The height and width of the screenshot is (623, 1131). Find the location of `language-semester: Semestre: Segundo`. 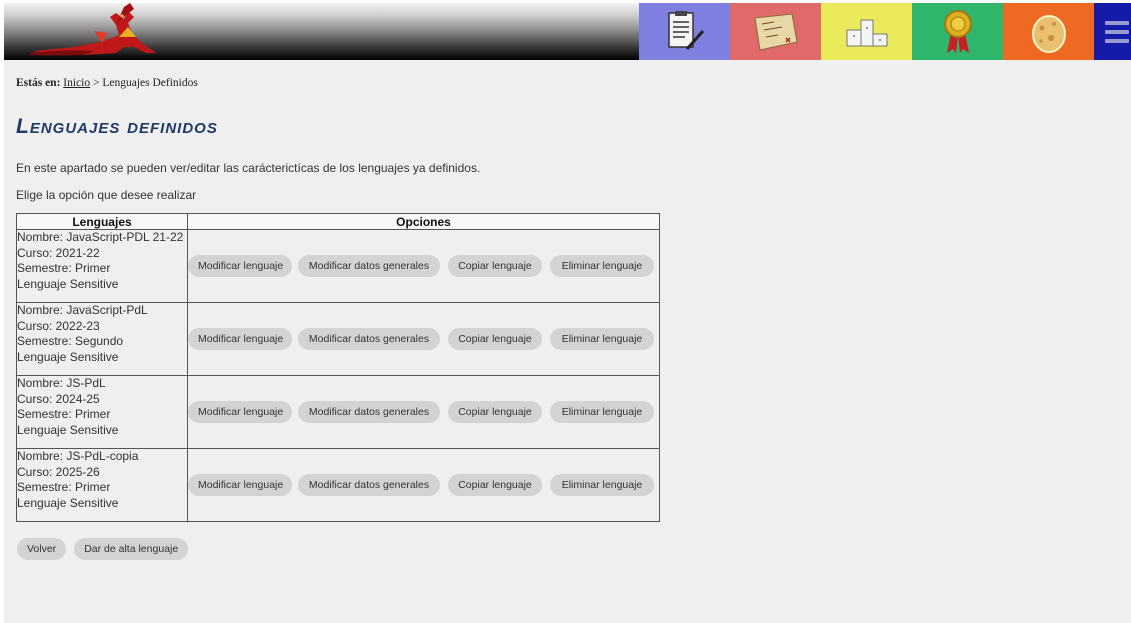

language-semester: Semestre: Segundo is located at coordinates (70, 341).